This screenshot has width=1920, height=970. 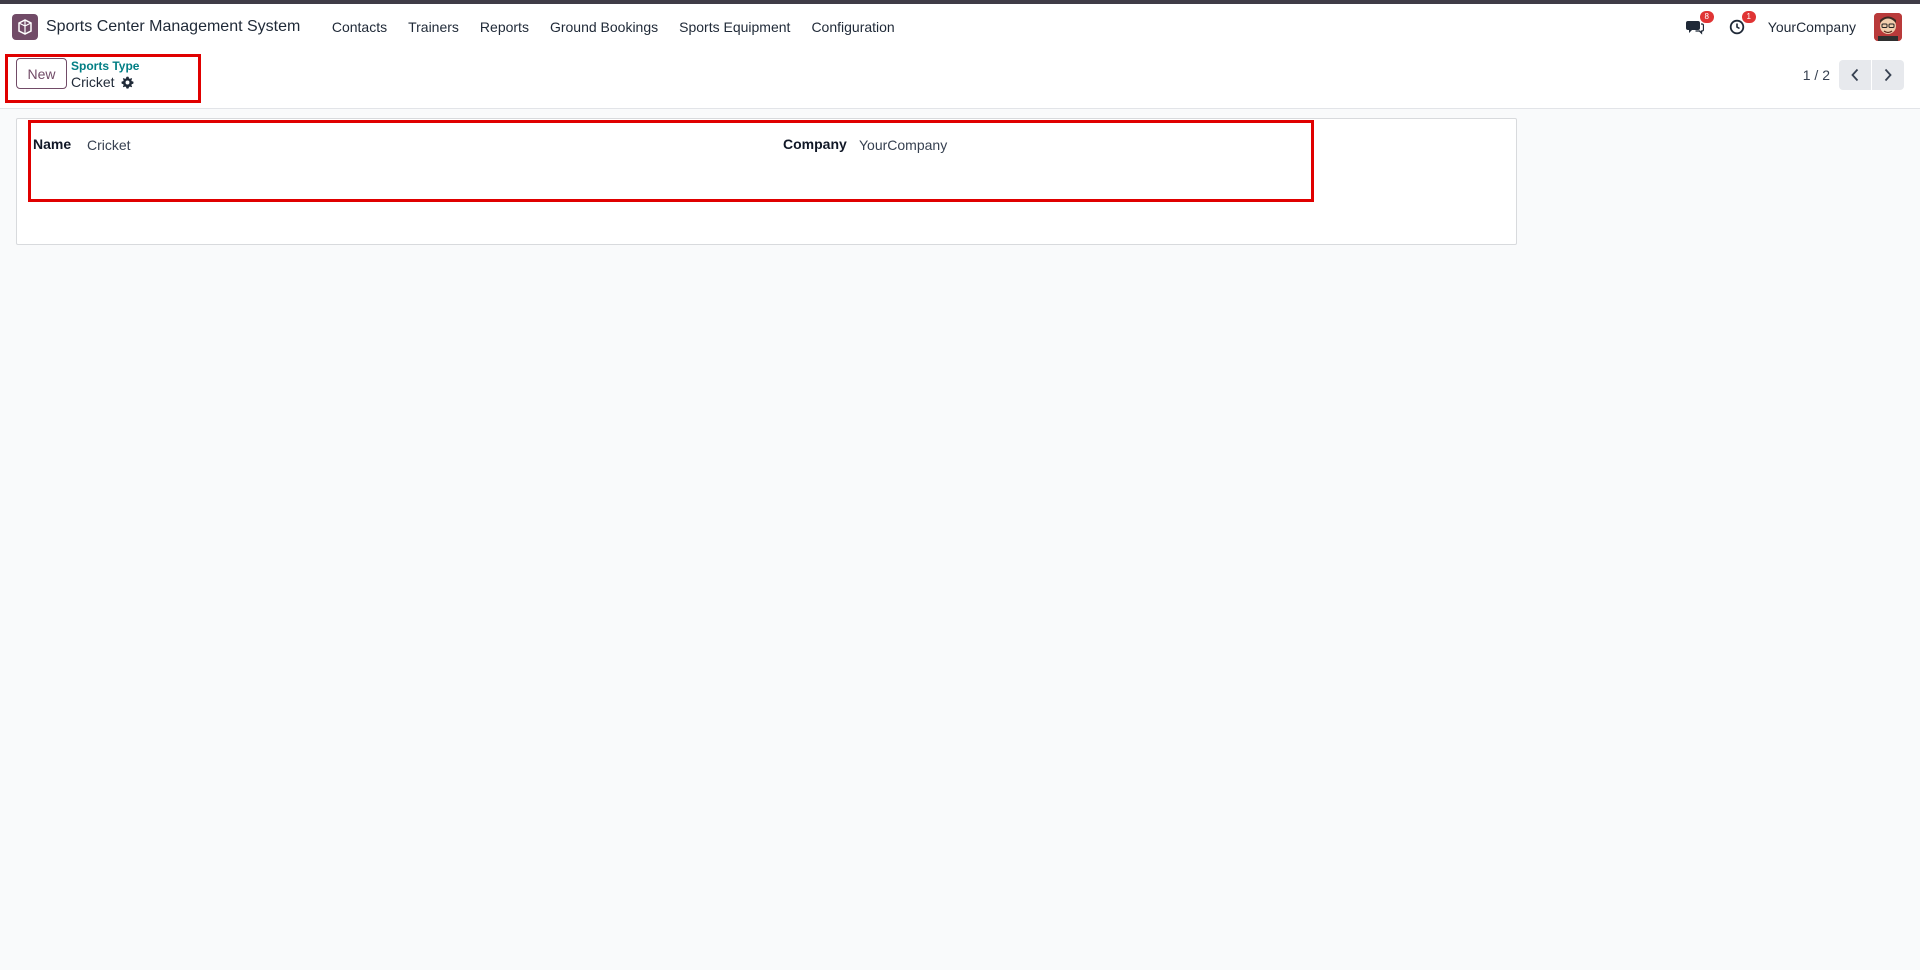 I want to click on menu-item-configuration: Configuration, so click(x=853, y=27).